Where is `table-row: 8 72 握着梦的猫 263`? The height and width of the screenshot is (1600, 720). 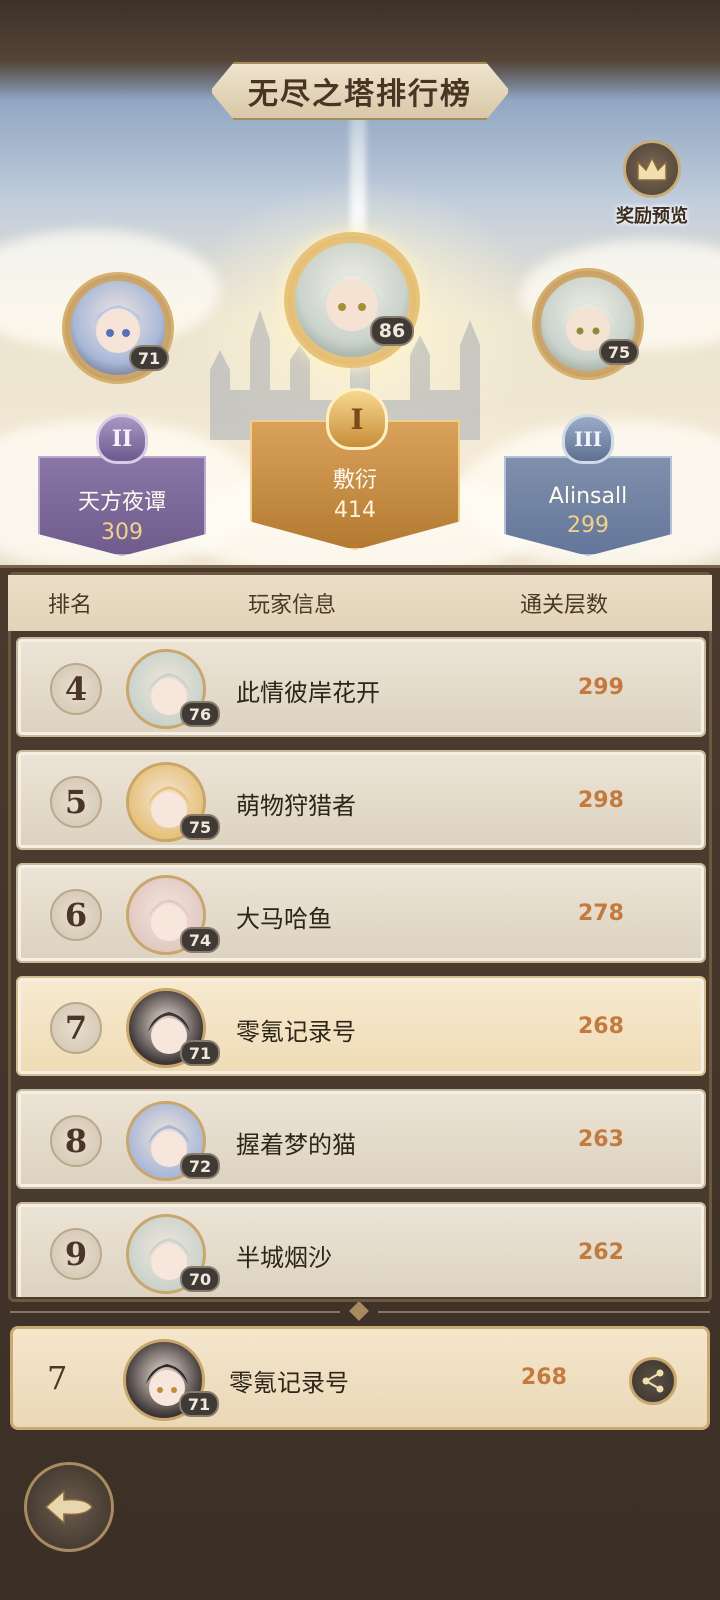
table-row: 8 72 握着梦的猫 263 is located at coordinates (361, 1139).